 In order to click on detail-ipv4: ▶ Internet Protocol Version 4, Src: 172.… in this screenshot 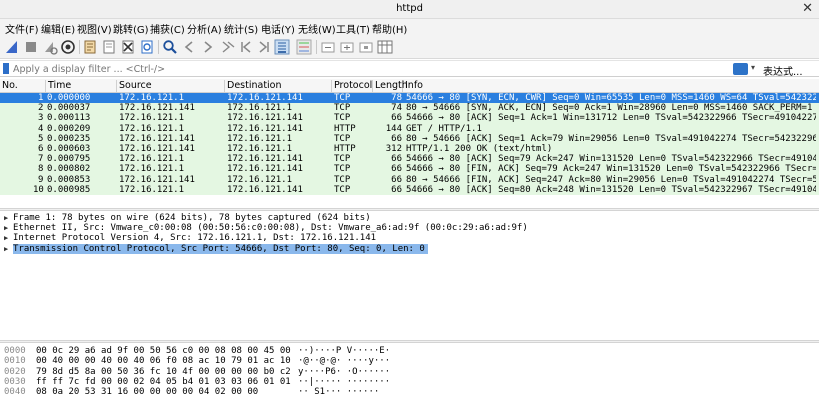, I will do `click(409, 238)`.